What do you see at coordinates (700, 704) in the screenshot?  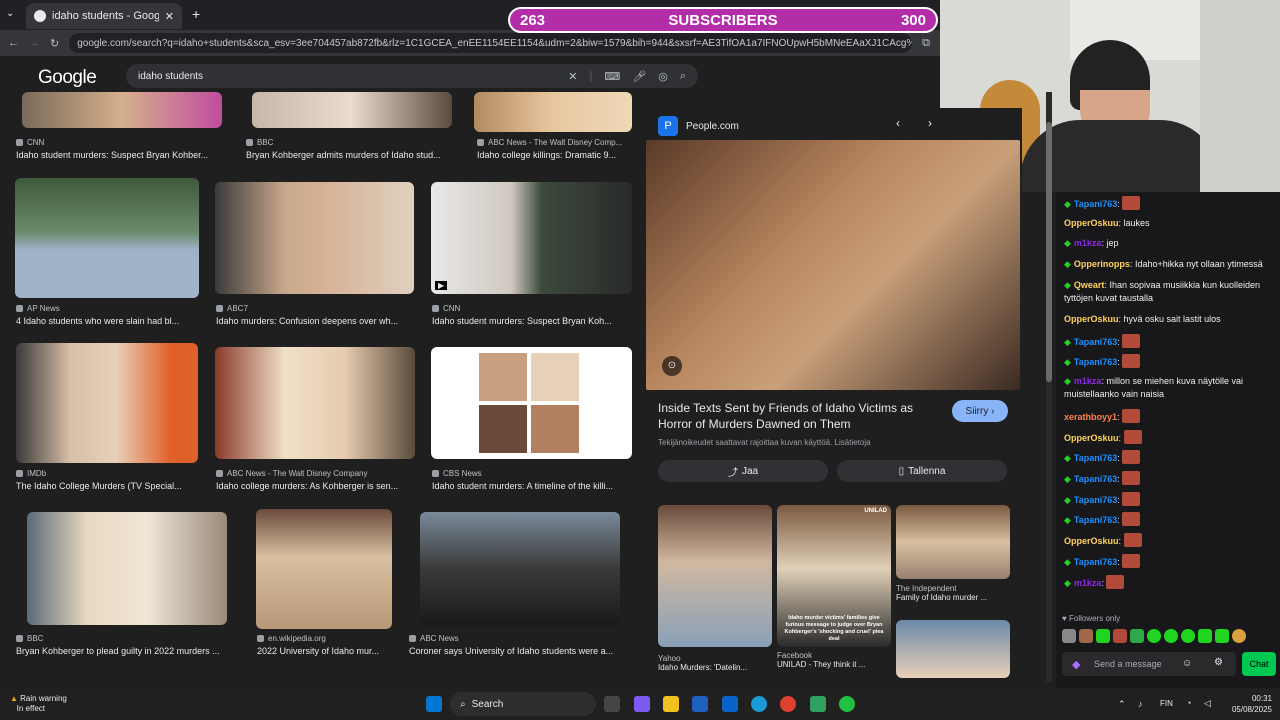 I see `store-icon` at bounding box center [700, 704].